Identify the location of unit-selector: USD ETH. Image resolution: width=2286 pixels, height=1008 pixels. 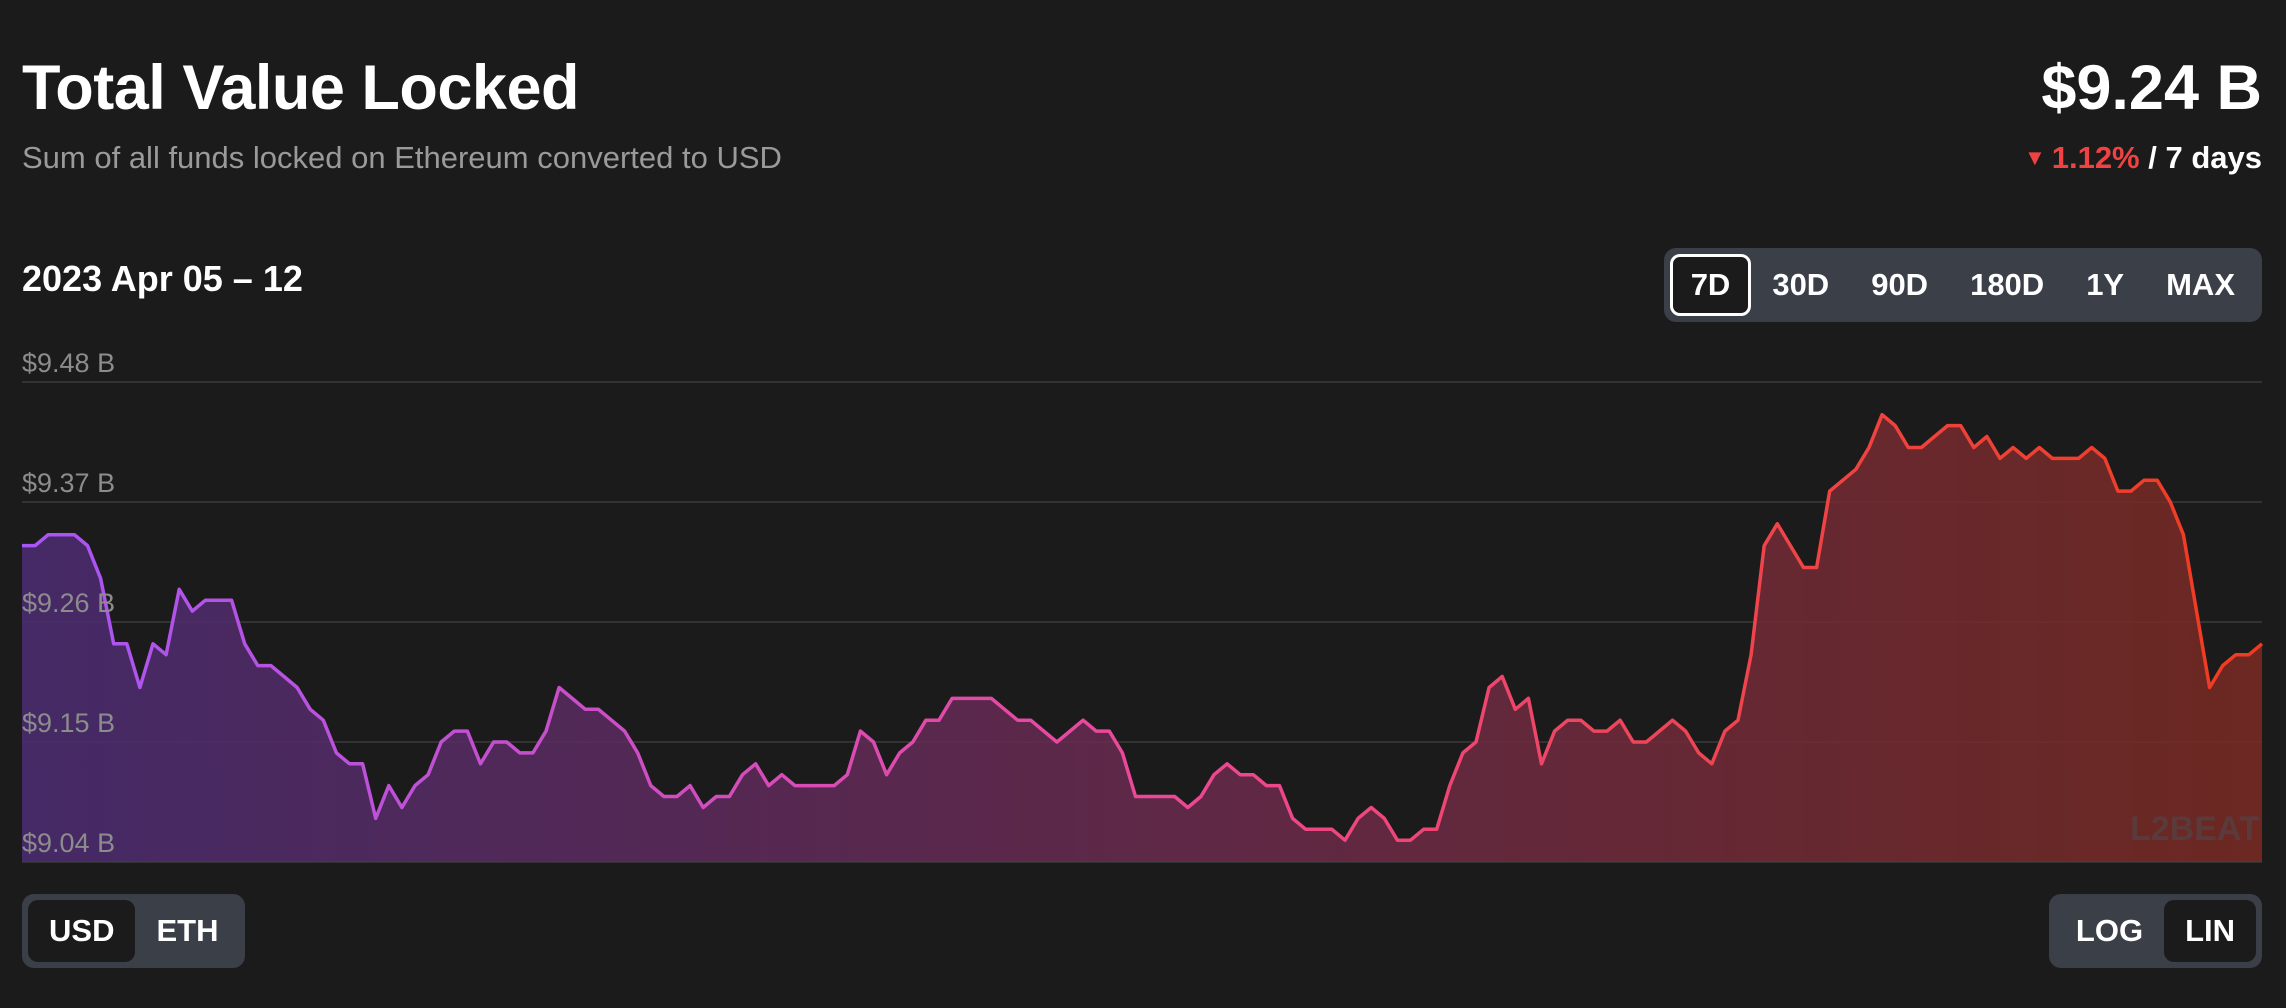
(134, 931).